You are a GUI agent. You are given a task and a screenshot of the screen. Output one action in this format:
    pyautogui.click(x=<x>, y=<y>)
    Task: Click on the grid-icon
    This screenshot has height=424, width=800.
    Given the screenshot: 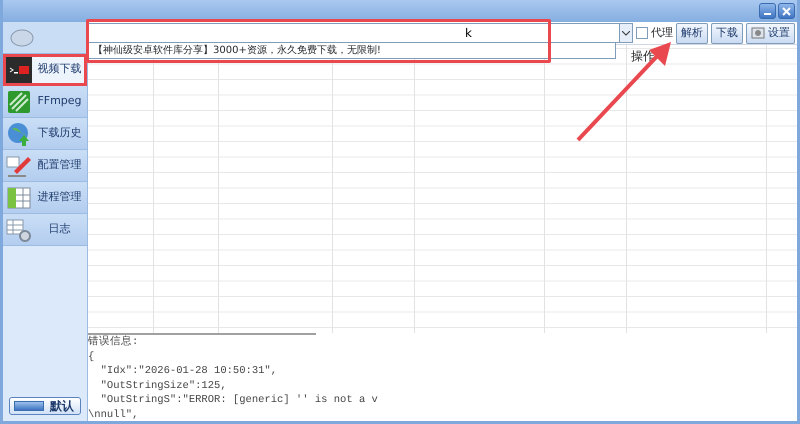 What is the action you would take?
    pyautogui.click(x=19, y=197)
    